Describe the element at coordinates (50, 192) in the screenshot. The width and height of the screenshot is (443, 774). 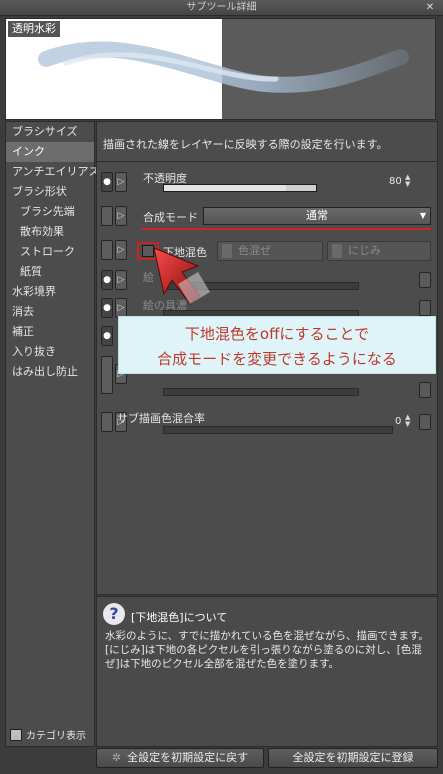
I see `sidebar-item-brush-shape: ブラシ形状` at that location.